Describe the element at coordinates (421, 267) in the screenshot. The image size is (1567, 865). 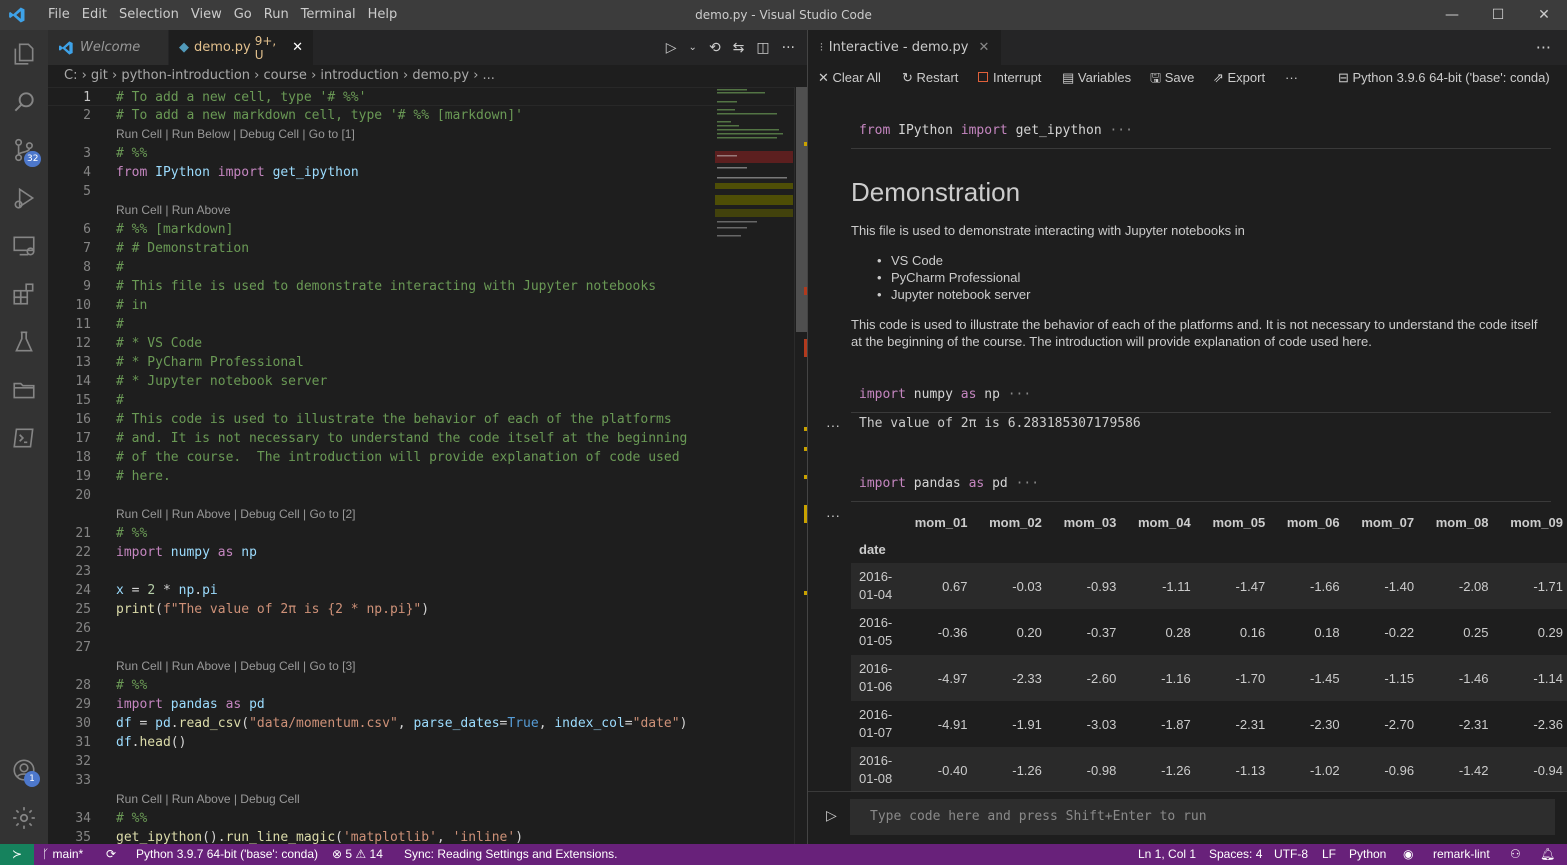
I see `code-line: 8 #` at that location.